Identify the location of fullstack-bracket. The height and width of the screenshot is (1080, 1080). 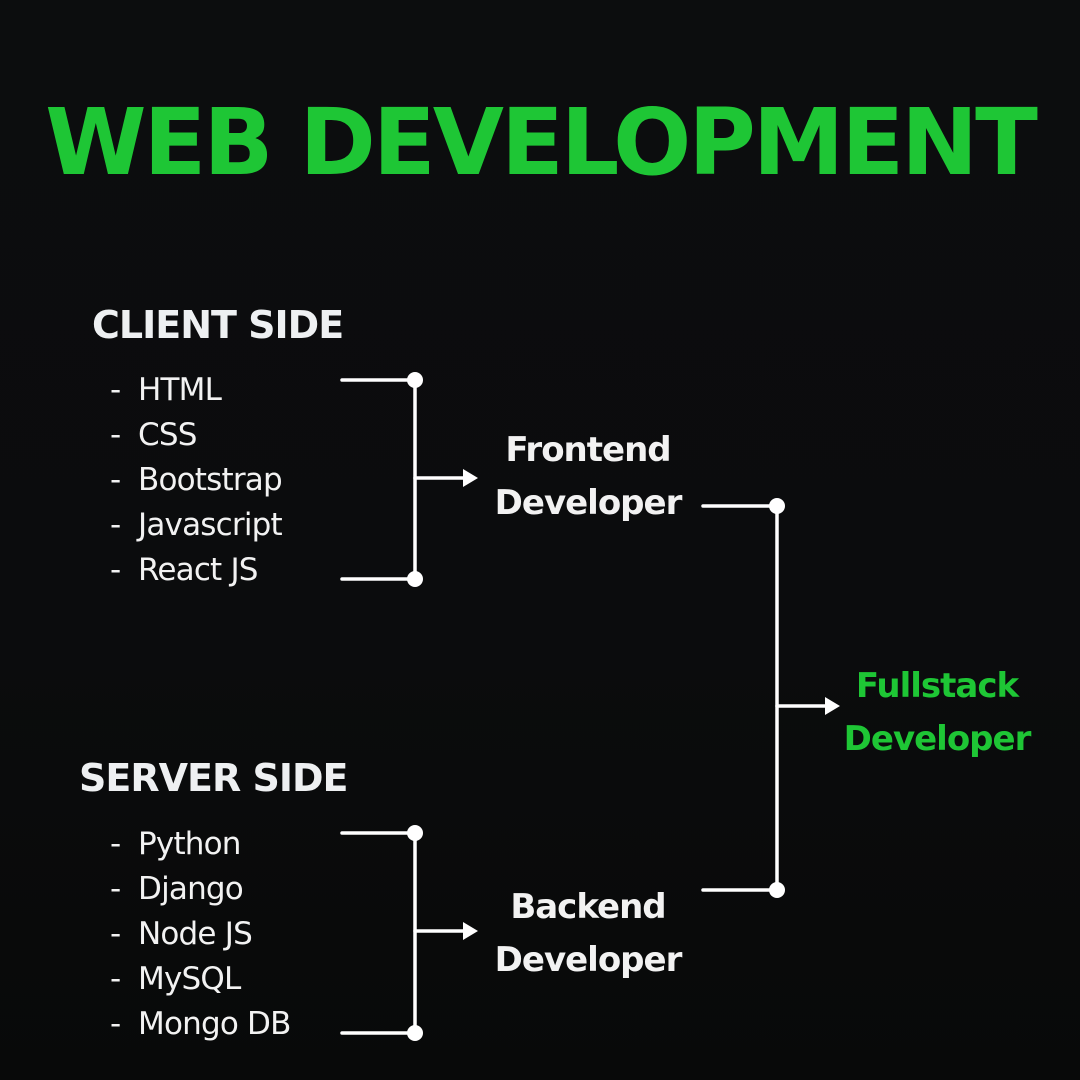
(740, 698).